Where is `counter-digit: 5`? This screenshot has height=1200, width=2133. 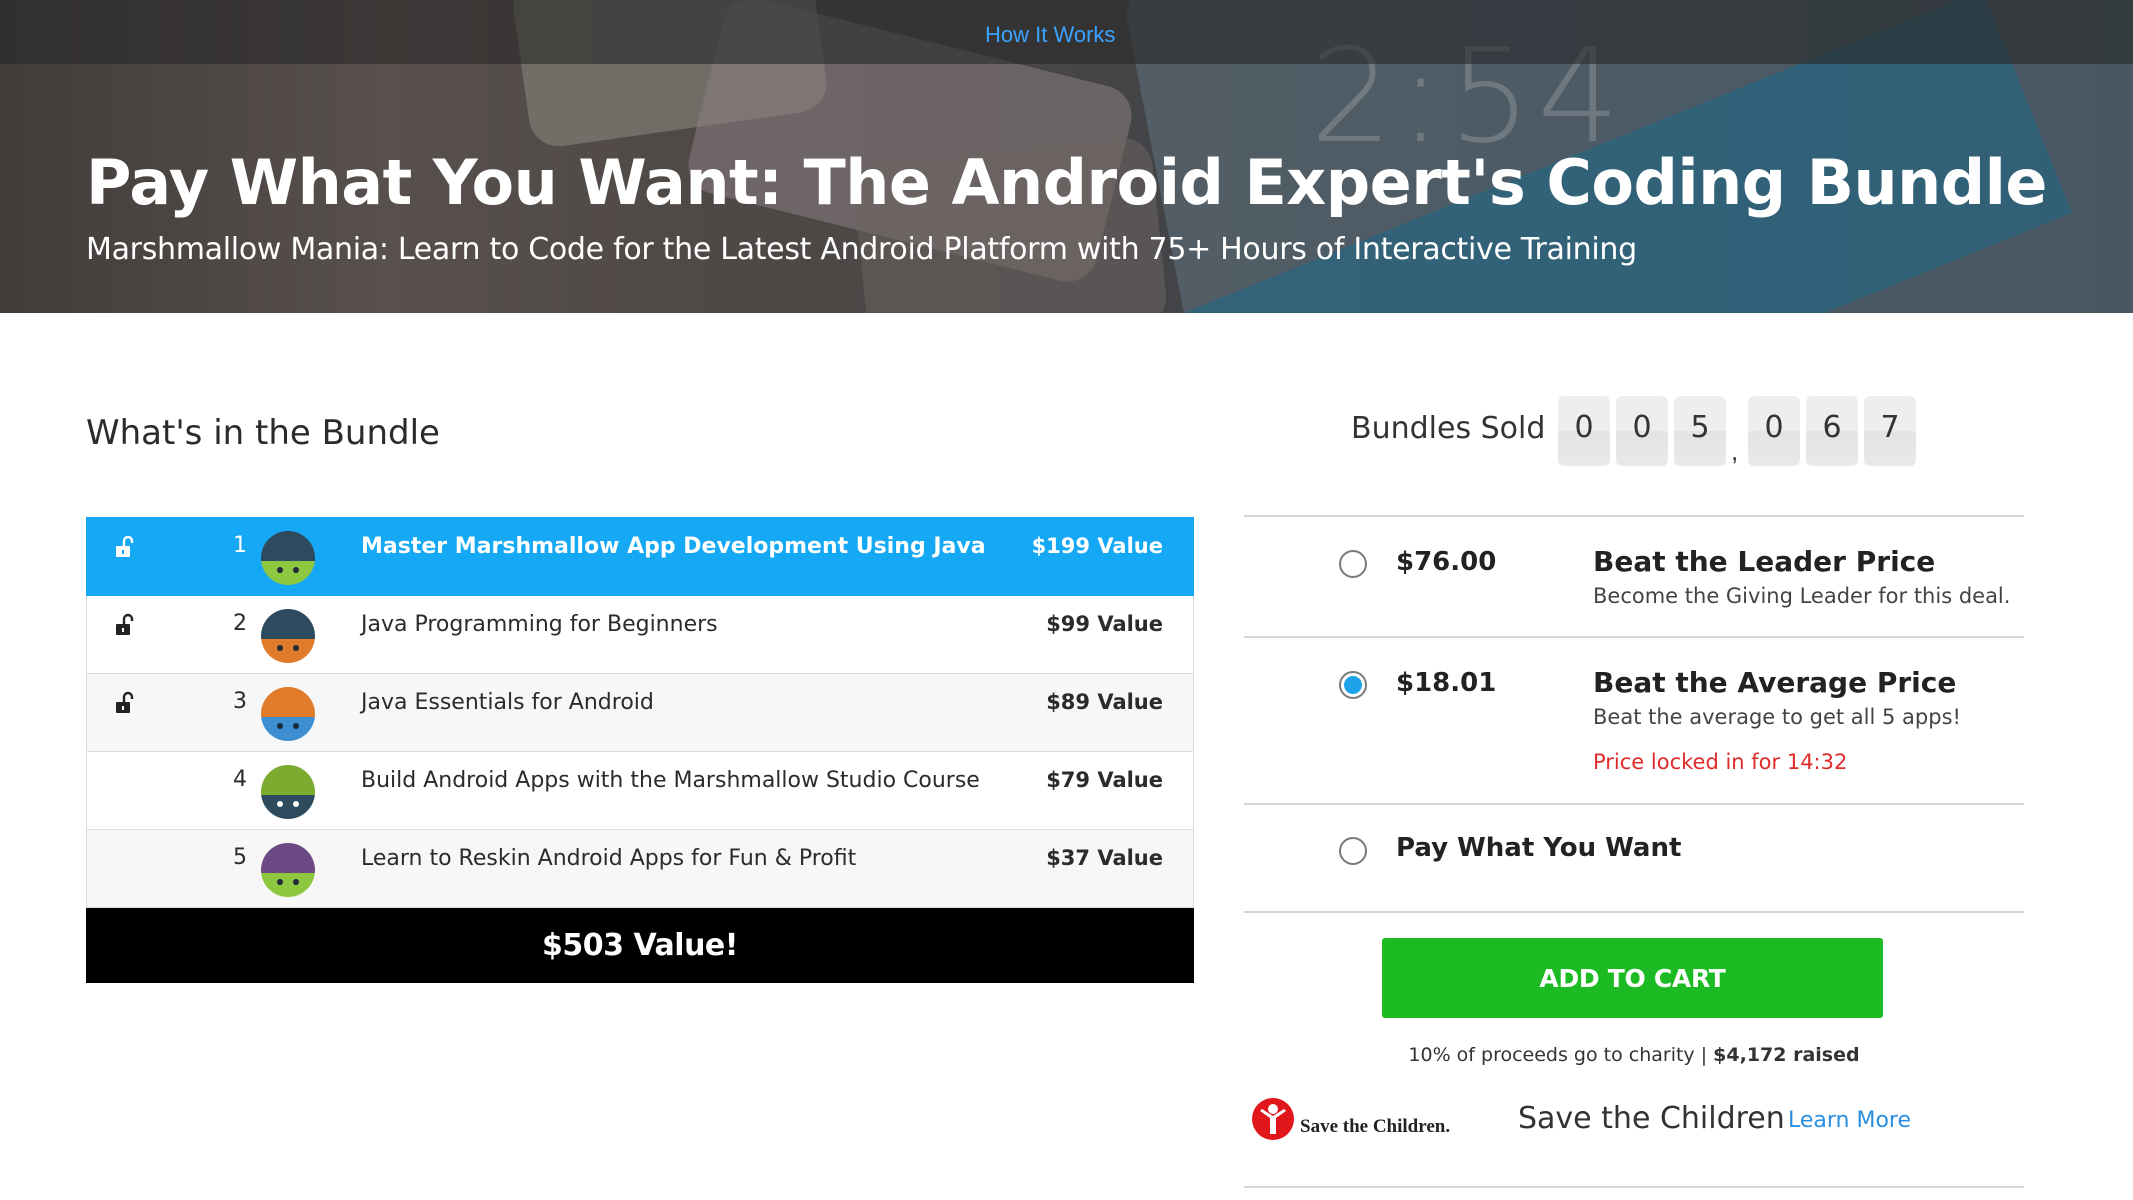
counter-digit: 5 is located at coordinates (1700, 431).